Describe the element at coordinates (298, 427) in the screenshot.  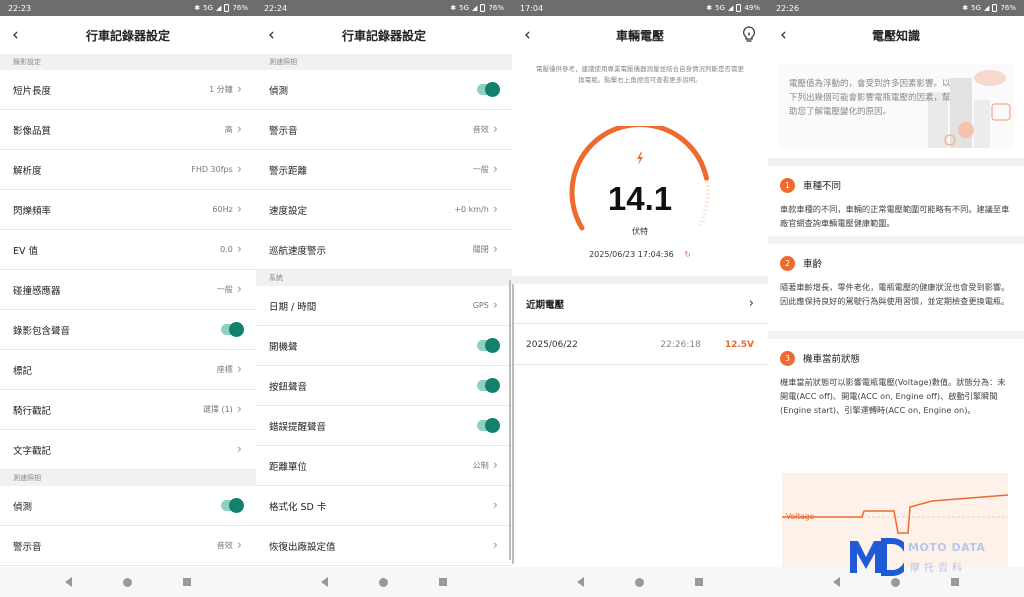
I see `setting-label: 錯誤提醒聲音` at that location.